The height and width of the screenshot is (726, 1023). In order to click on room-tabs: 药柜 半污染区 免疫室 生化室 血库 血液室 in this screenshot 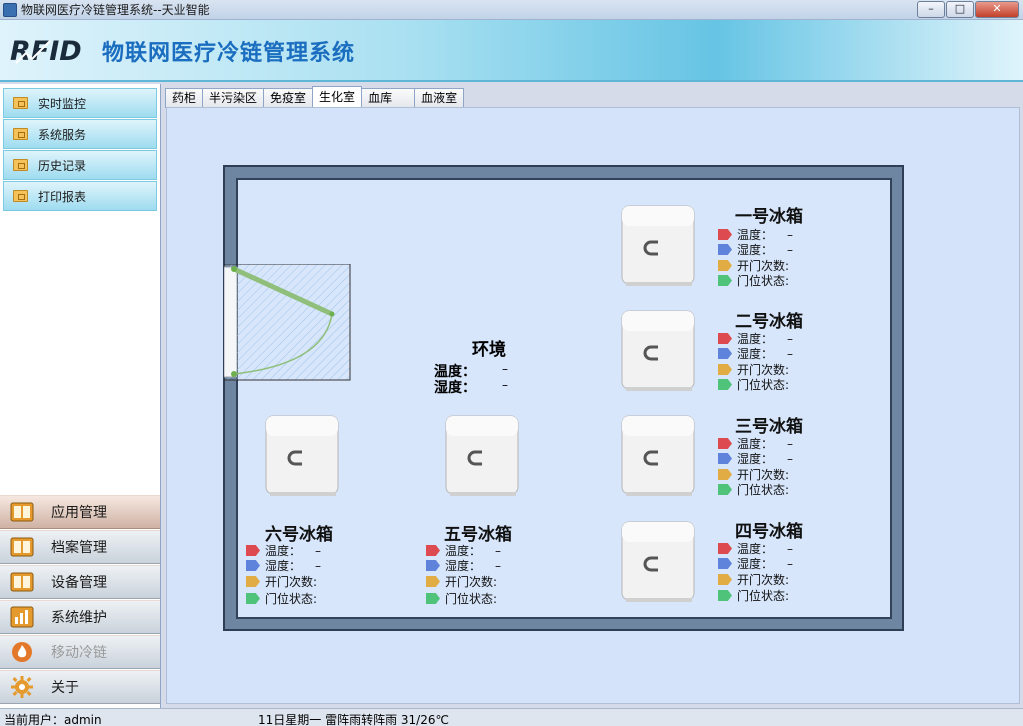, I will do `click(315, 97)`.